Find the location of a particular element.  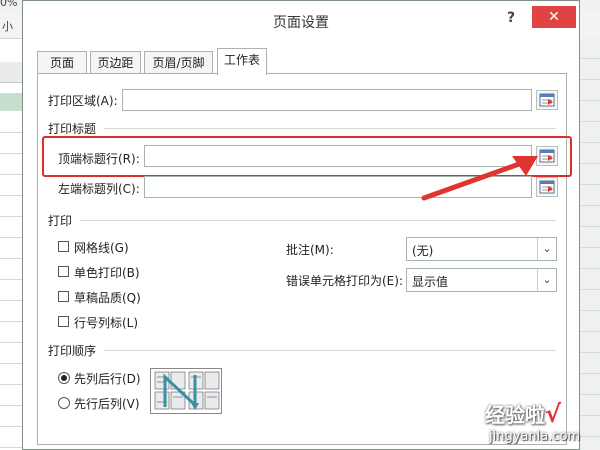

black-white-label: 单色打印(B) is located at coordinates (107, 273).